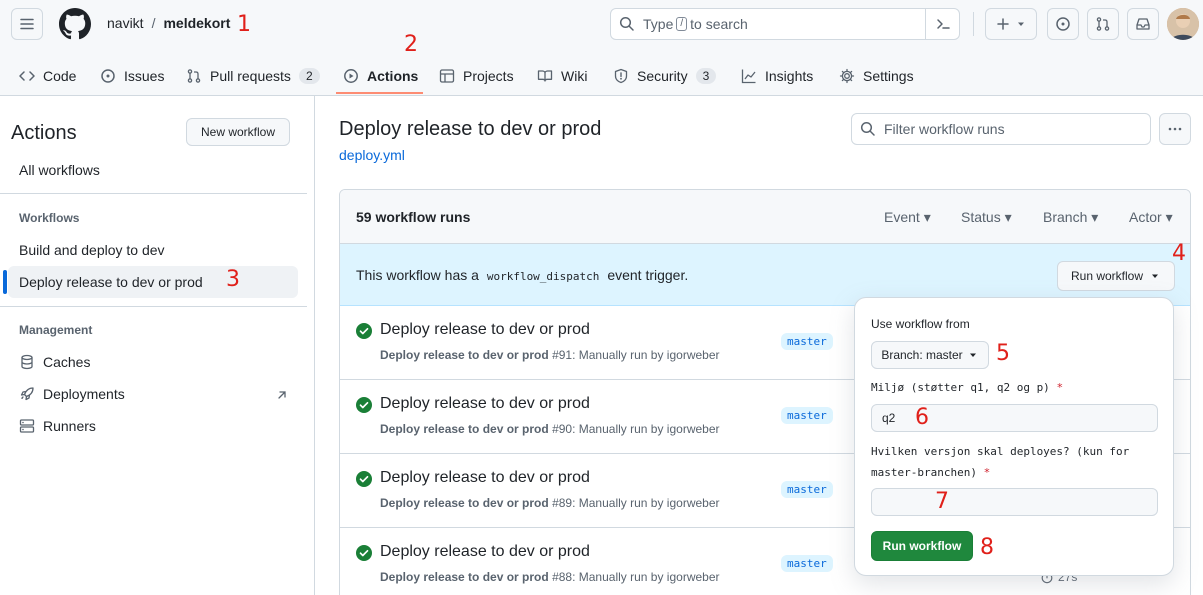  Describe the element at coordinates (27, 76) in the screenshot. I see `code-icon` at that location.